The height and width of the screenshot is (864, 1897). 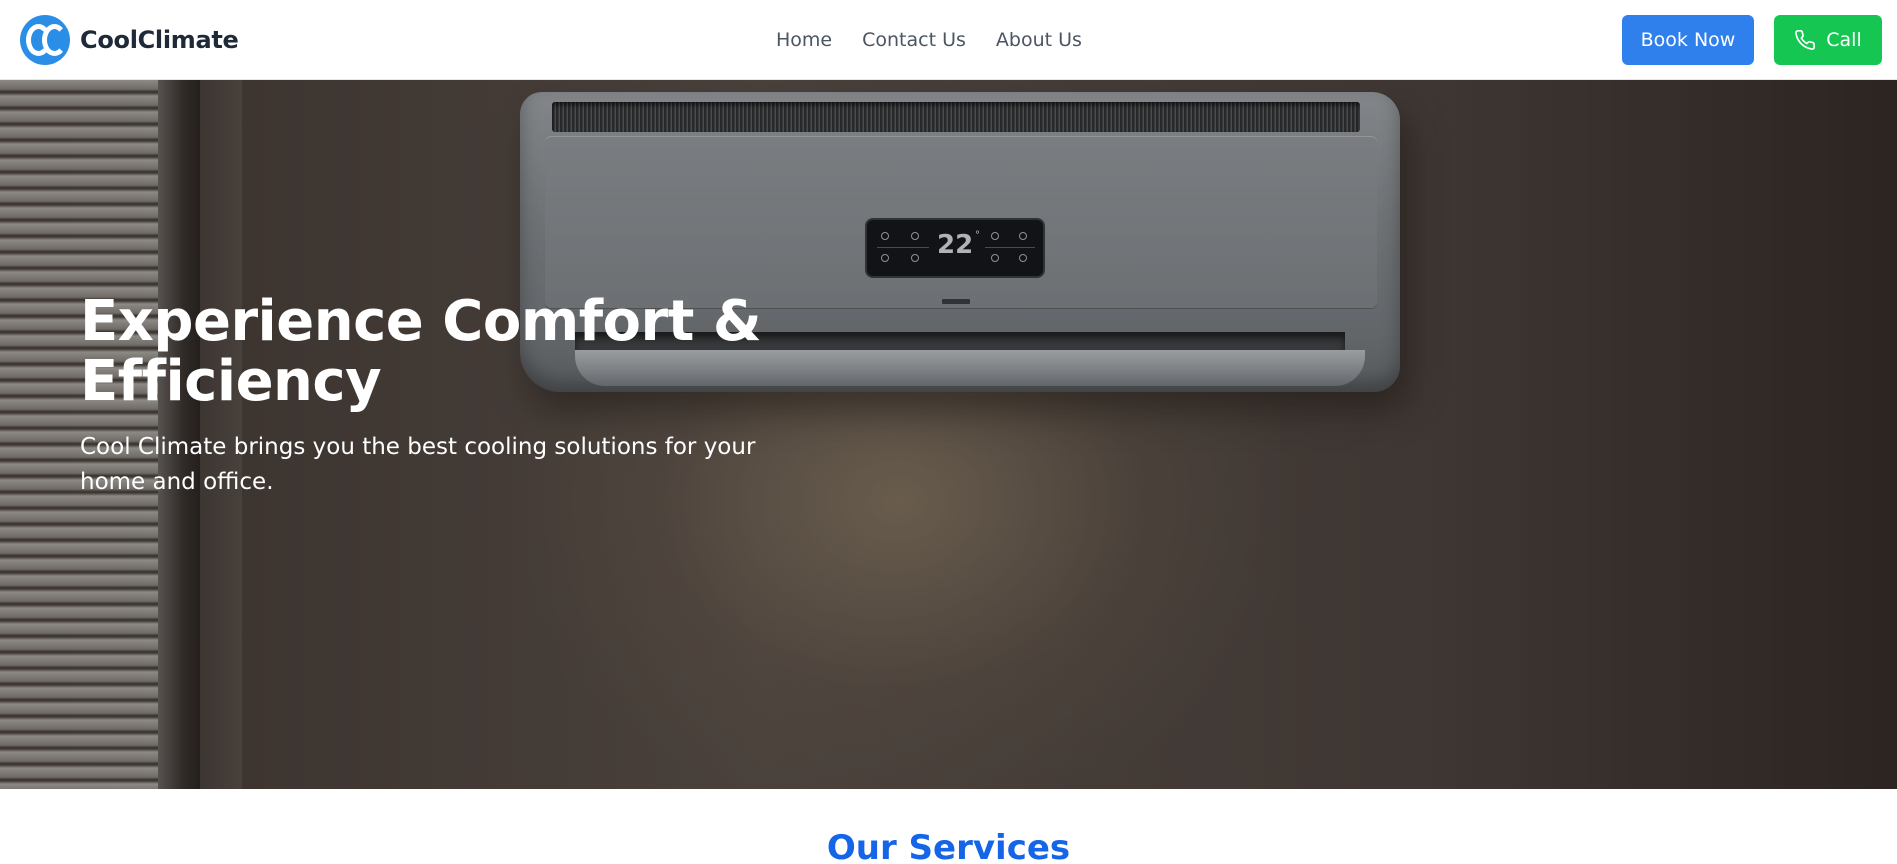 I want to click on call-label: Call, so click(x=1844, y=40).